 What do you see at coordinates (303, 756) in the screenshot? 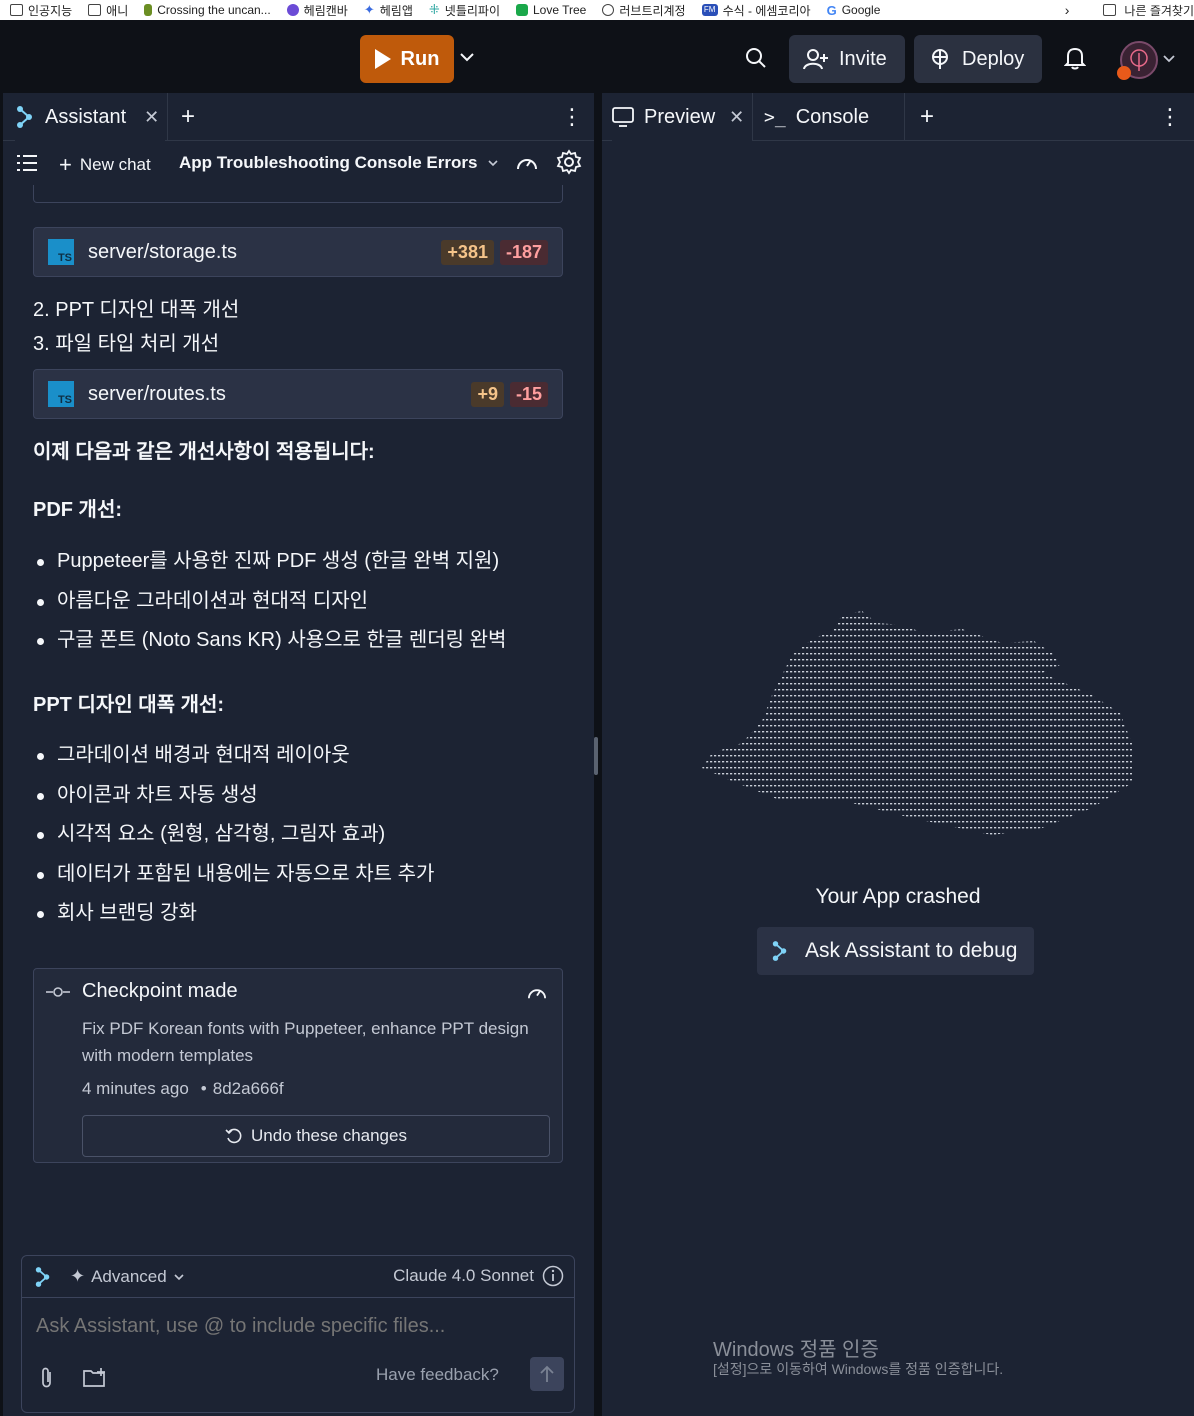
I see `list-item: 그라데이션 배경과 현대적 레이아웃` at bounding box center [303, 756].